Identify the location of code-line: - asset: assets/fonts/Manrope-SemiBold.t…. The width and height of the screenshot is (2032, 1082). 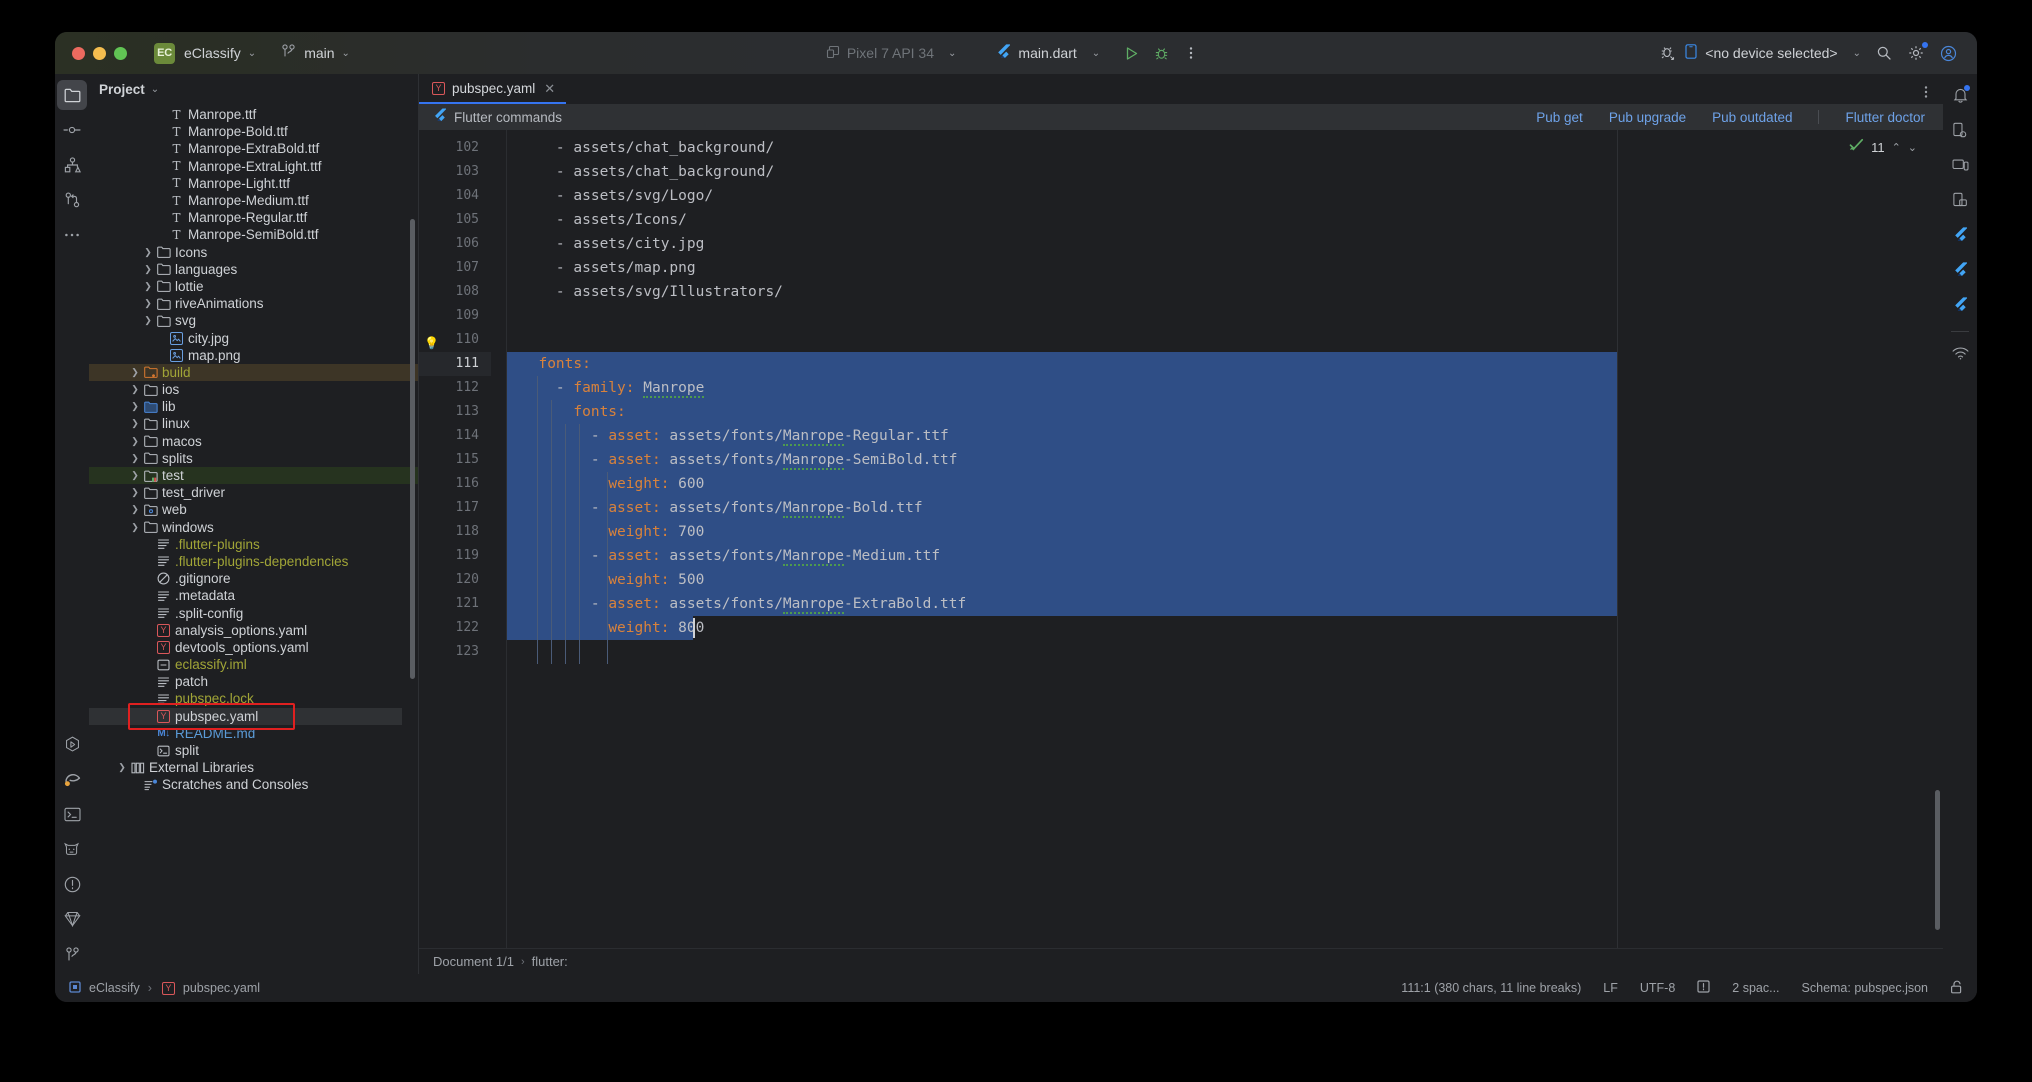
(1225, 460).